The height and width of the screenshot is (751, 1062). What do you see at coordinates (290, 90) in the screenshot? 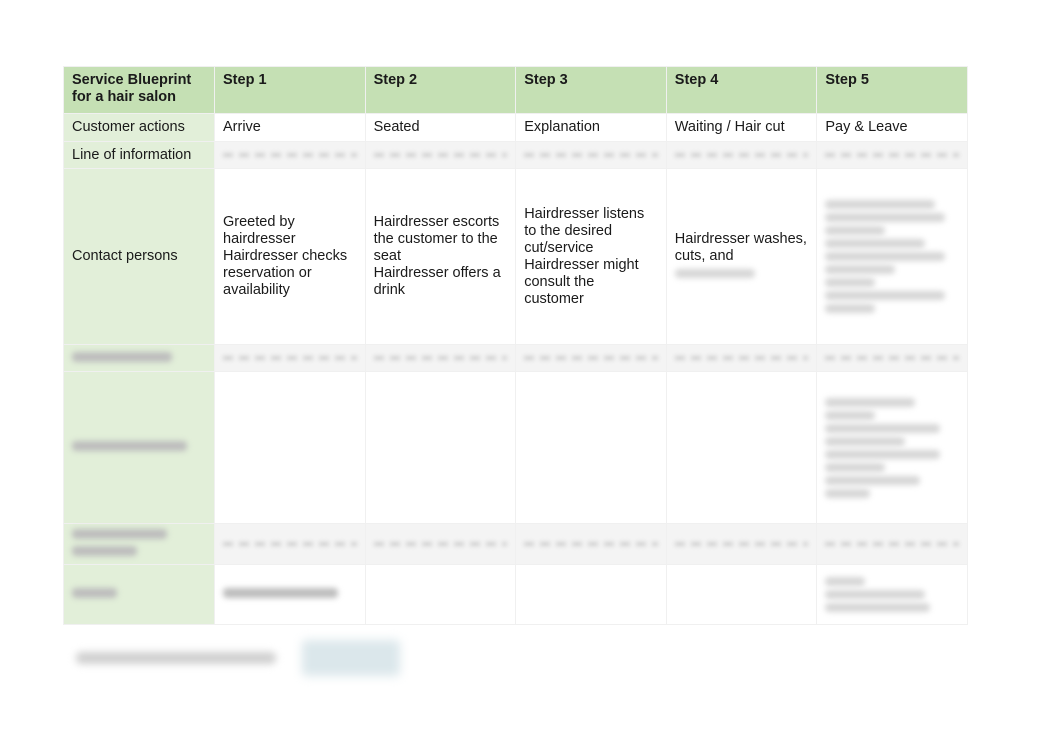
I see `step-1-header: Step 1` at bounding box center [290, 90].